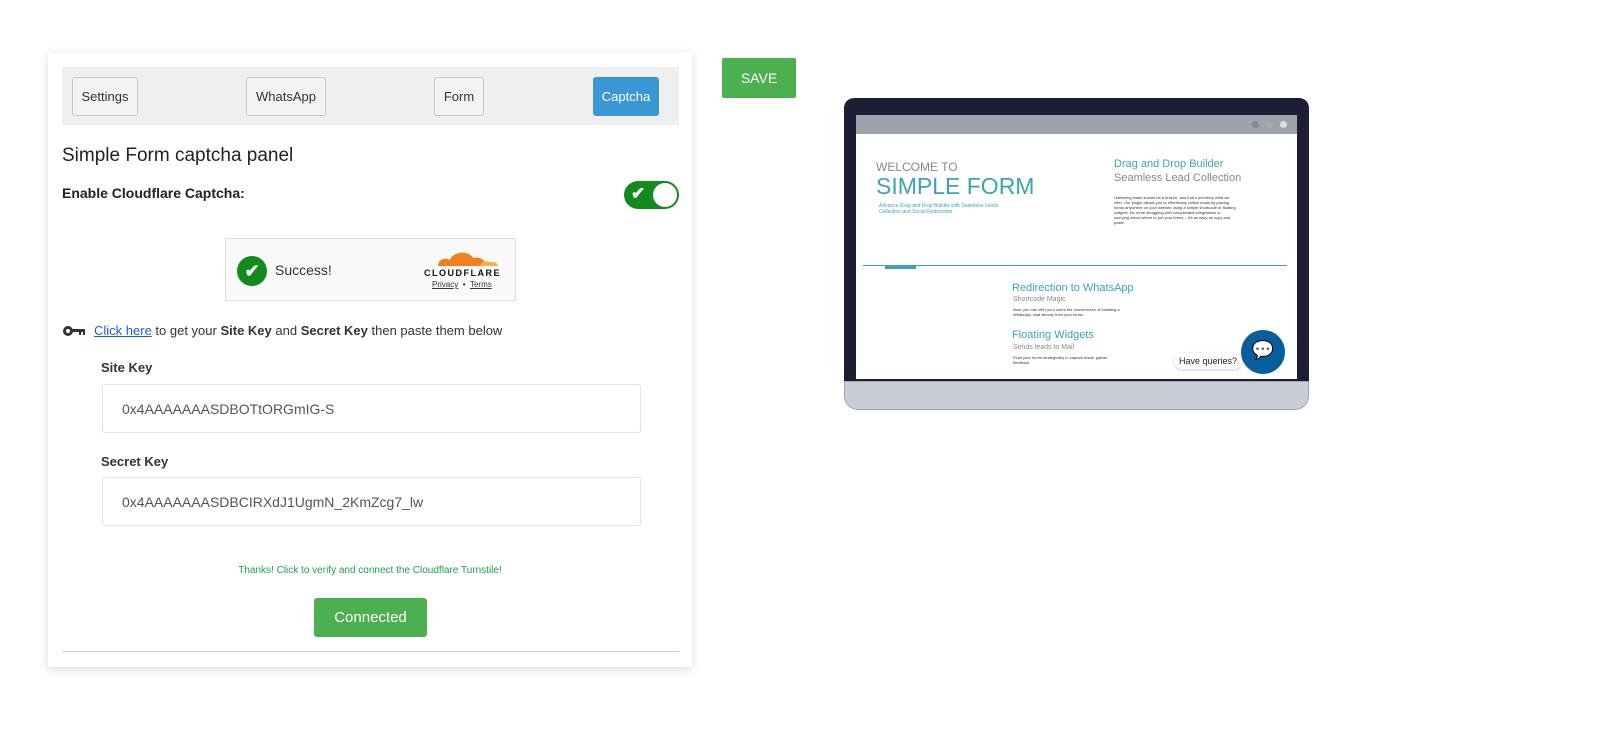 The width and height of the screenshot is (1617, 733). I want to click on hint-text: to get your, so click(186, 330).